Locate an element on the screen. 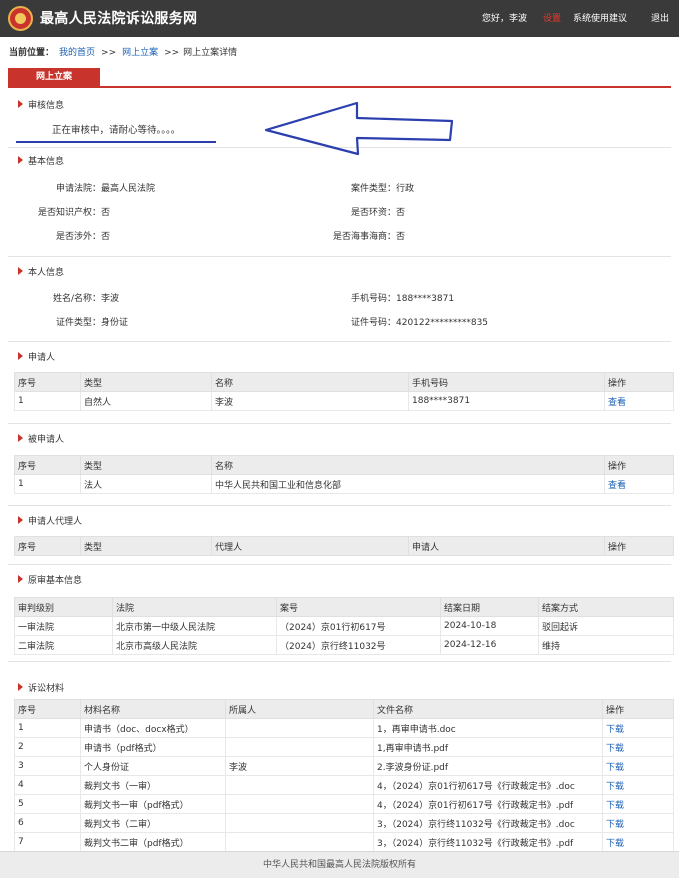 The image size is (679, 878). maritime-field: 是否海事海商：否 is located at coordinates (356, 235).